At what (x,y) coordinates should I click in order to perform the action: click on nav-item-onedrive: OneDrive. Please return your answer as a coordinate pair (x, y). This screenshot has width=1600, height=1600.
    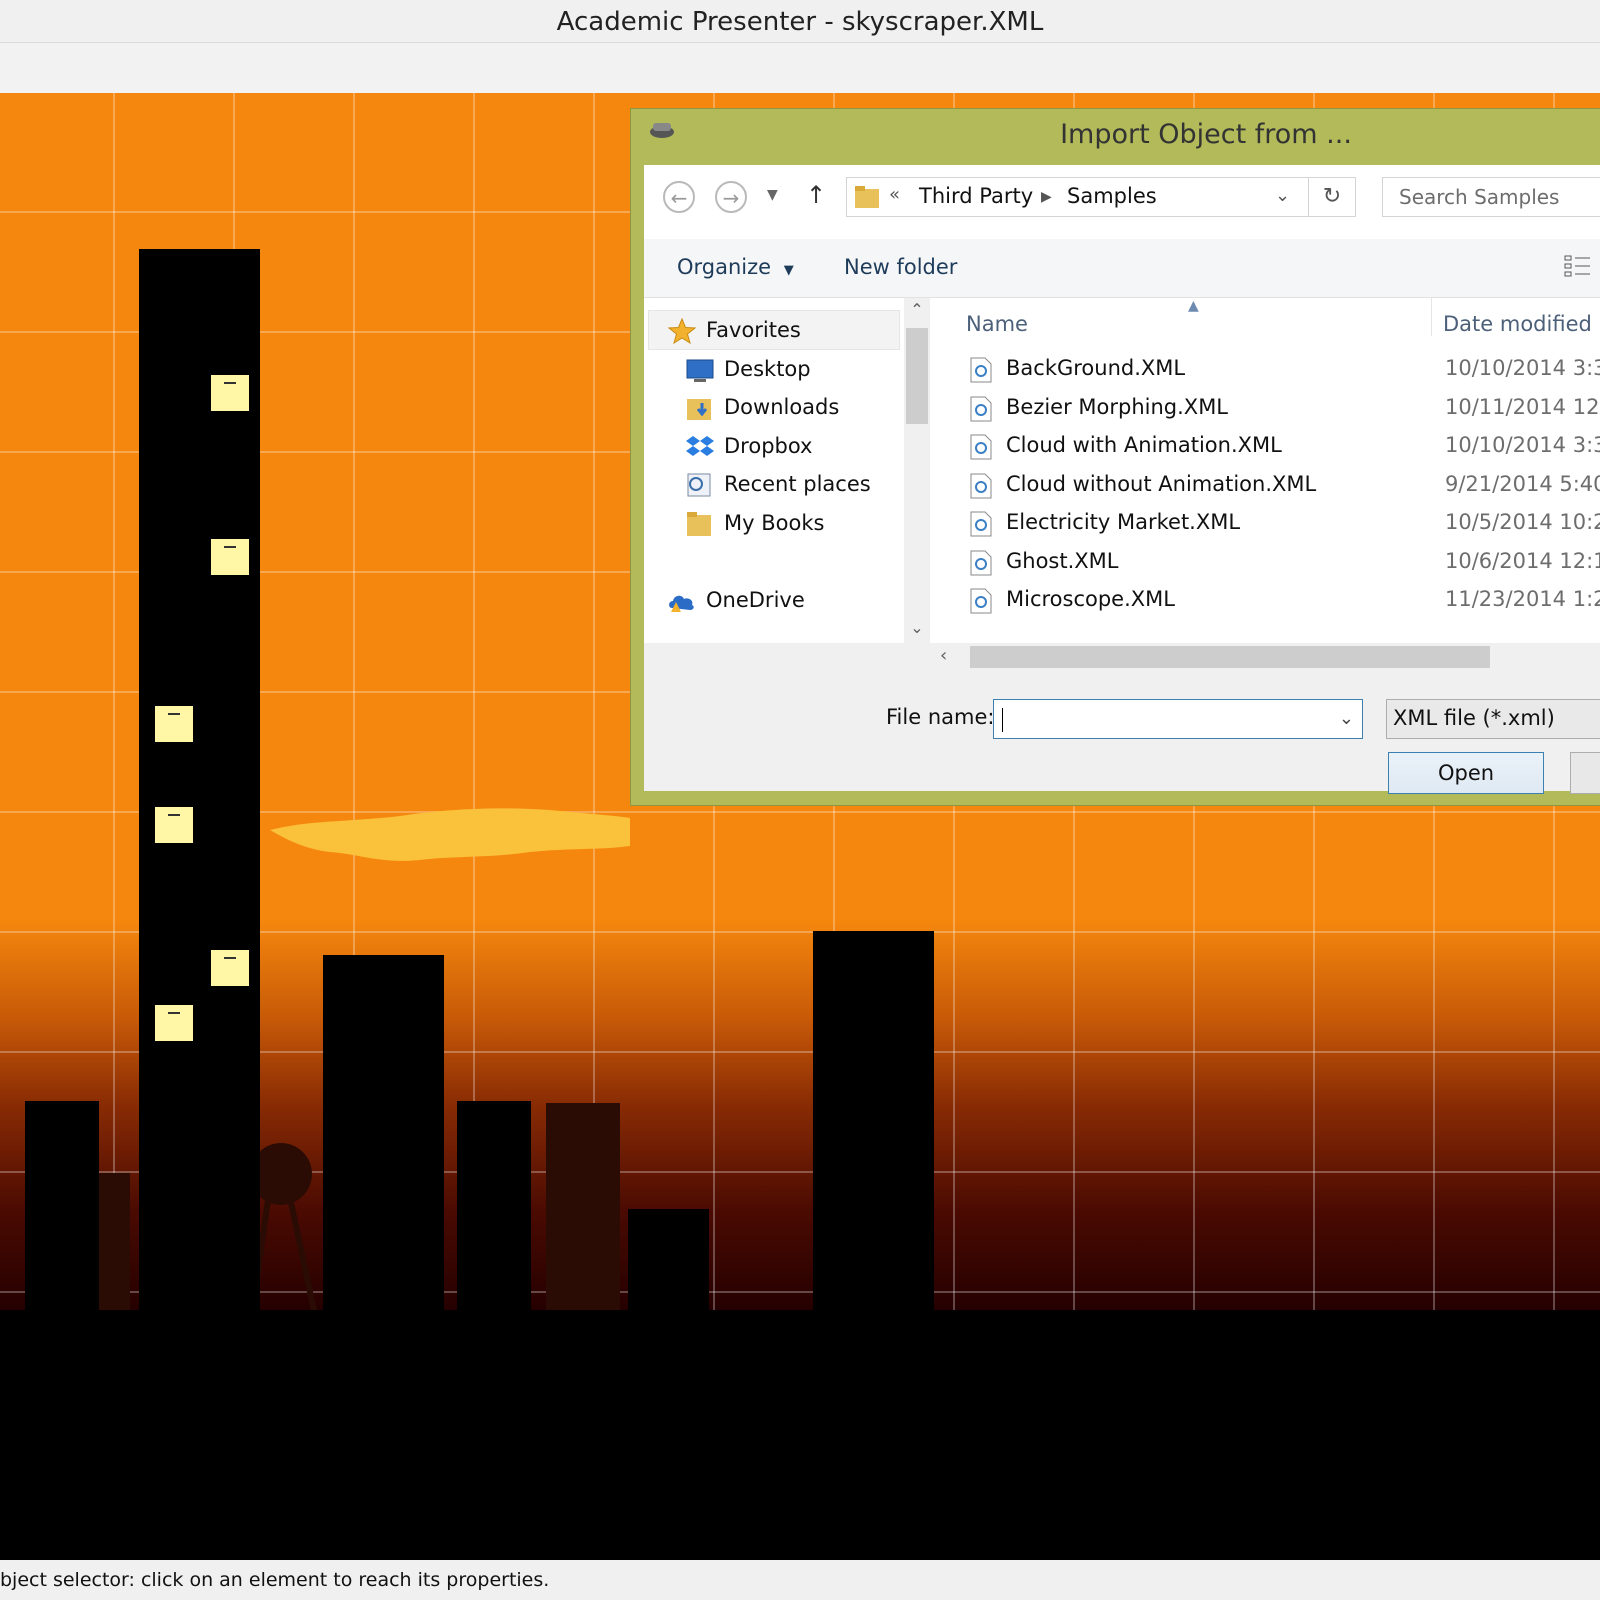
    Looking at the image, I should click on (737, 600).